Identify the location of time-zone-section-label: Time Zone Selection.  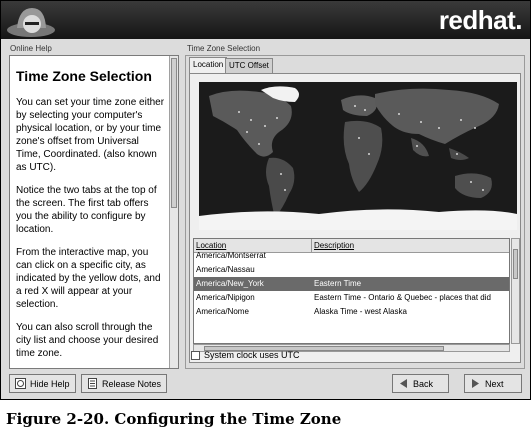
(224, 48).